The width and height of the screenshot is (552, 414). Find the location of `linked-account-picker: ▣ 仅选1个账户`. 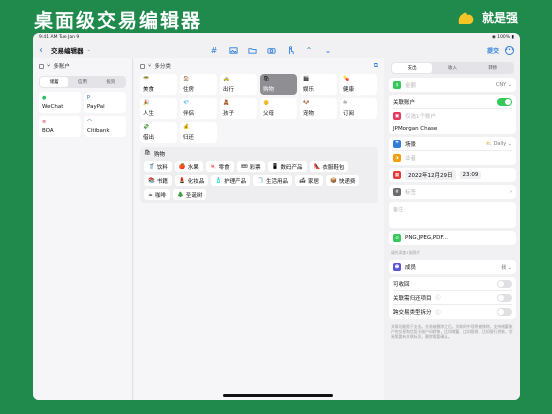

linked-account-picker: ▣ 仅选1个账户 is located at coordinates (452, 116).